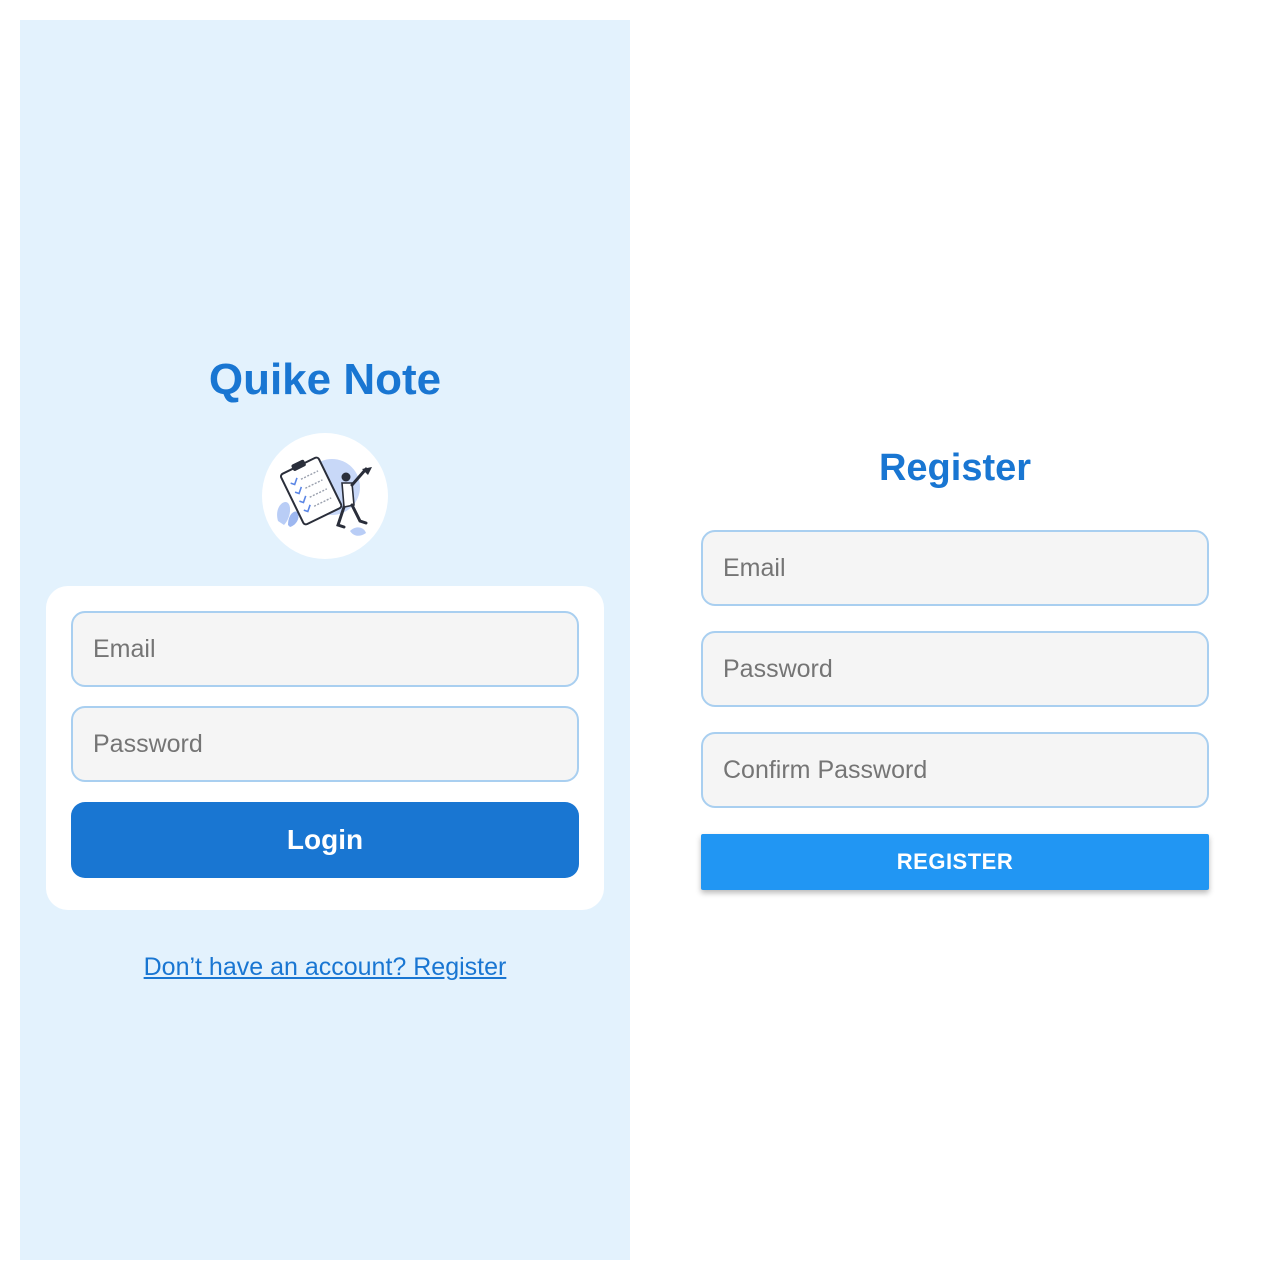 The image size is (1280, 1280). I want to click on login-card: Login, so click(325, 748).